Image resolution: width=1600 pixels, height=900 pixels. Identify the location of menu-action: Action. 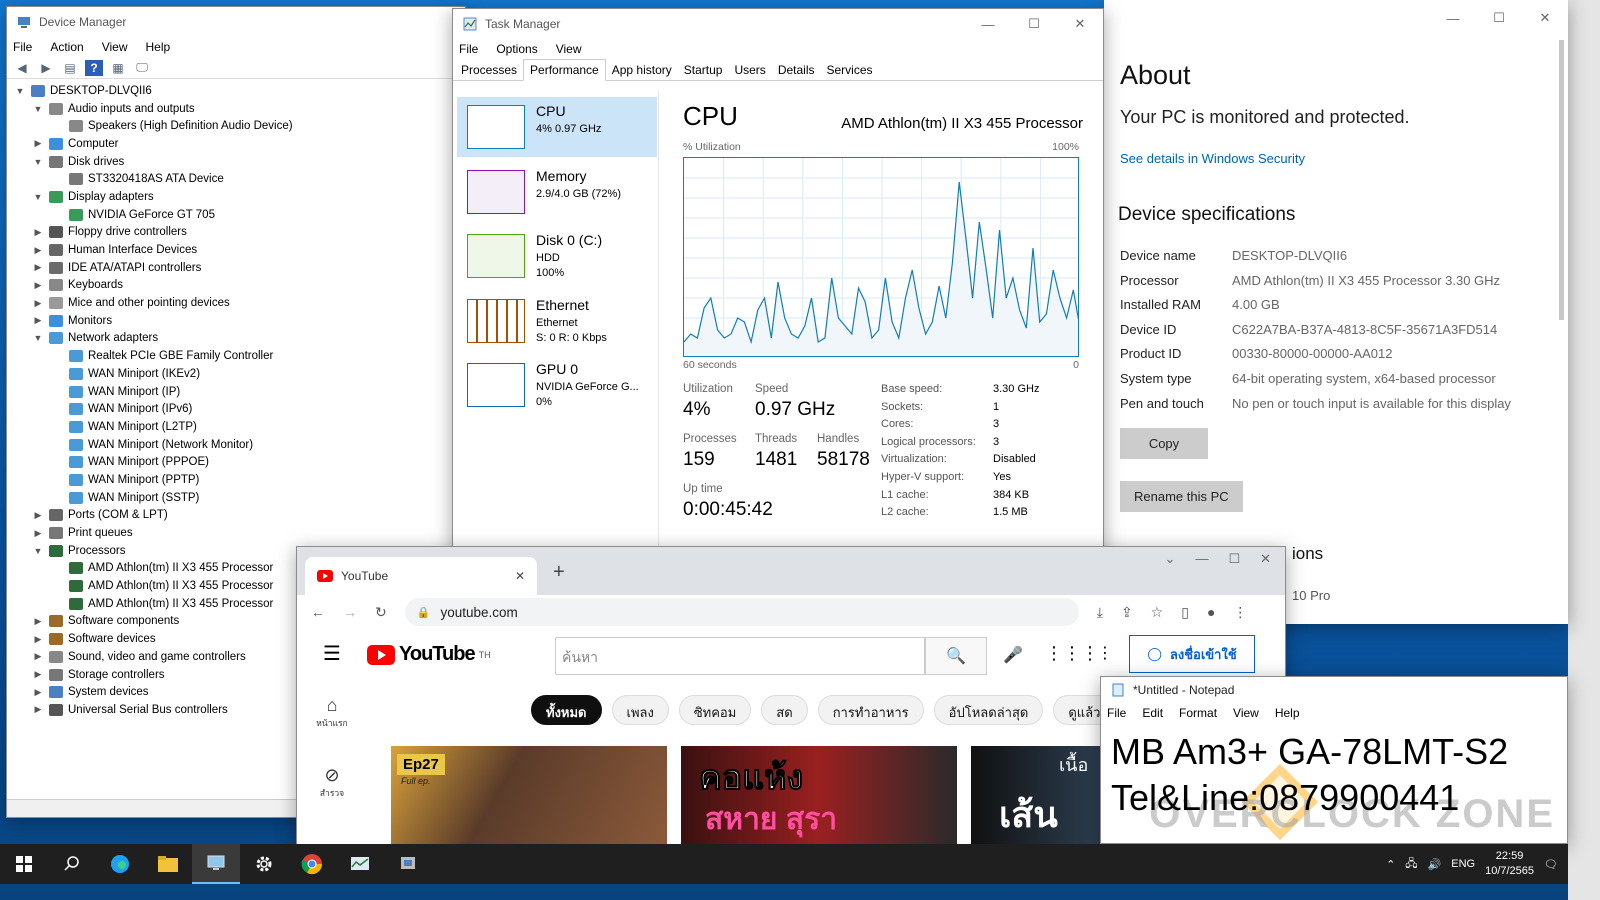
(66, 47).